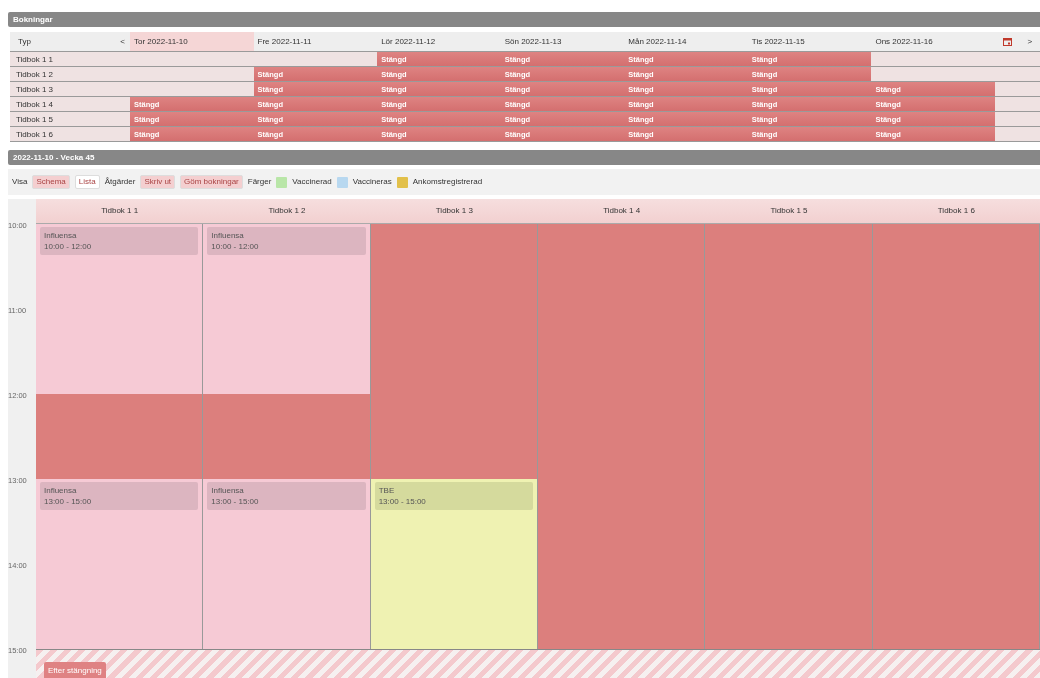 Image resolution: width=1040 pixels, height=678 pixels. What do you see at coordinates (259, 182) in the screenshot?
I see `toolbar-label: Färger` at bounding box center [259, 182].